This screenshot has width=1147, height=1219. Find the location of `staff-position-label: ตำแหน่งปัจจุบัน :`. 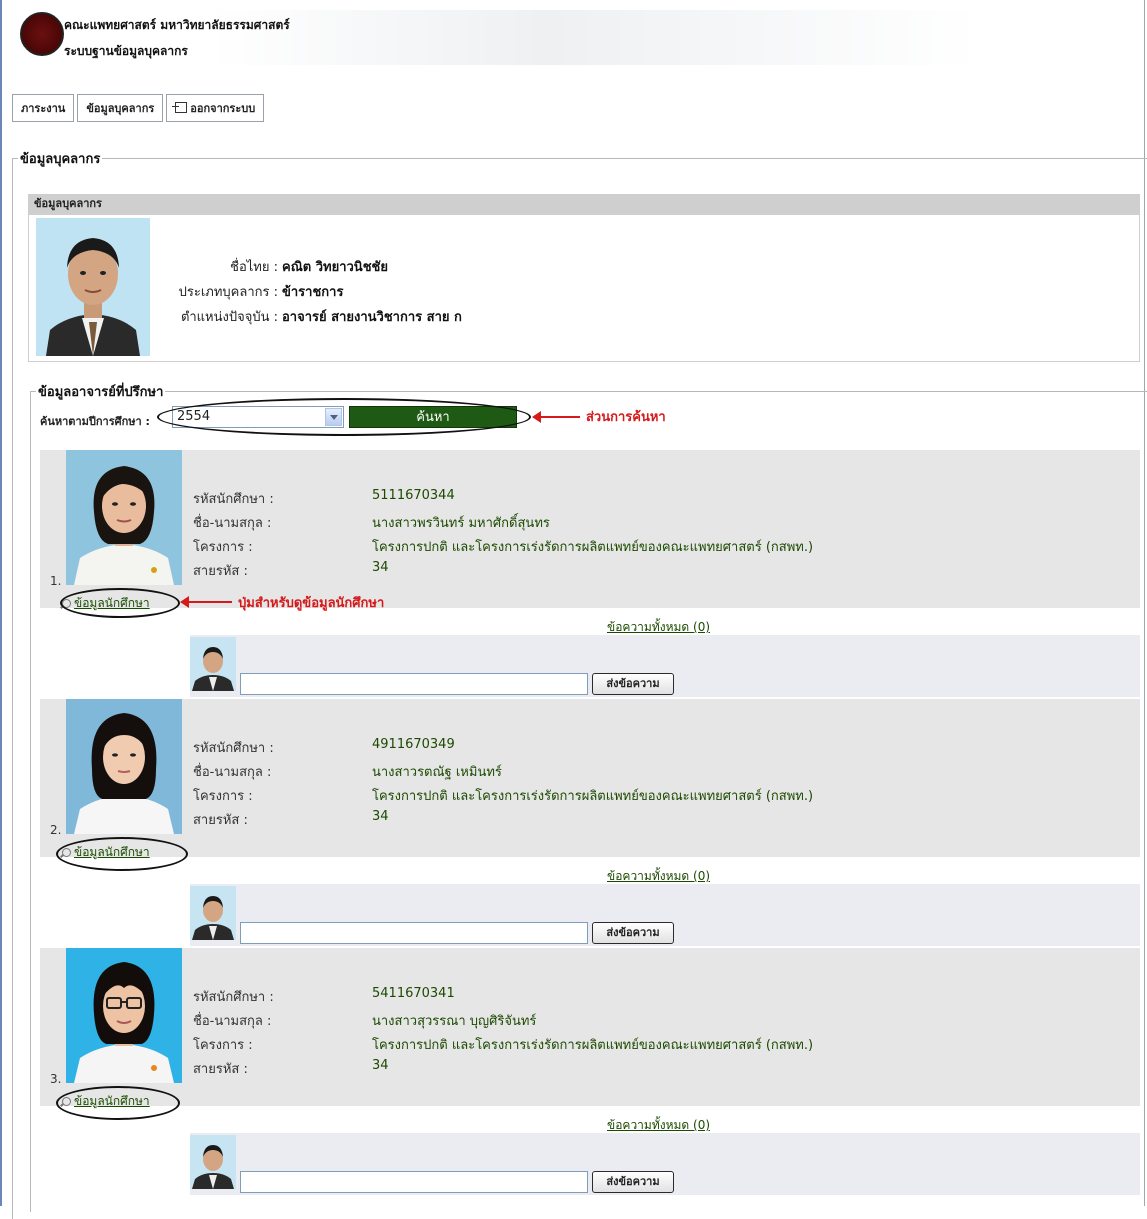

staff-position-label: ตำแหน่งปัจจุบัน : is located at coordinates (229, 317).